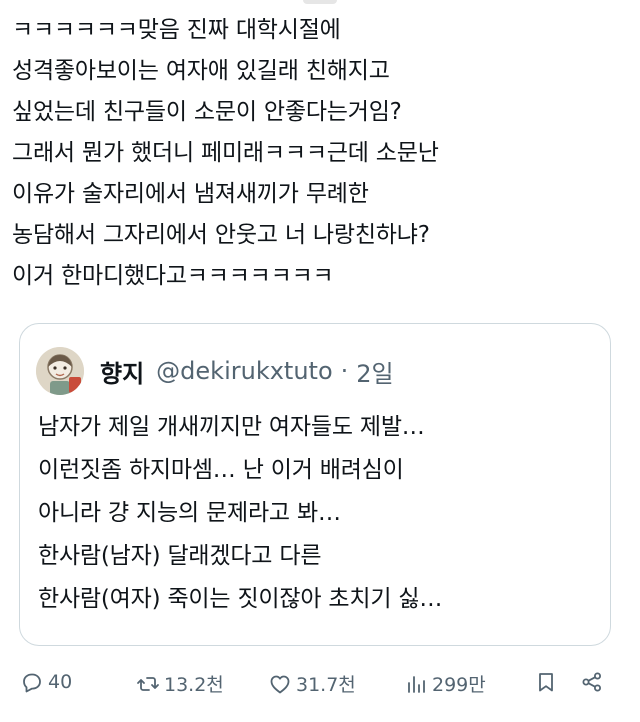 The height and width of the screenshot is (722, 640). I want to click on tweet-line: 이거 한마디했다고ㅋㅋㅋㅋㅋㅋㅋ, so click(173, 276).